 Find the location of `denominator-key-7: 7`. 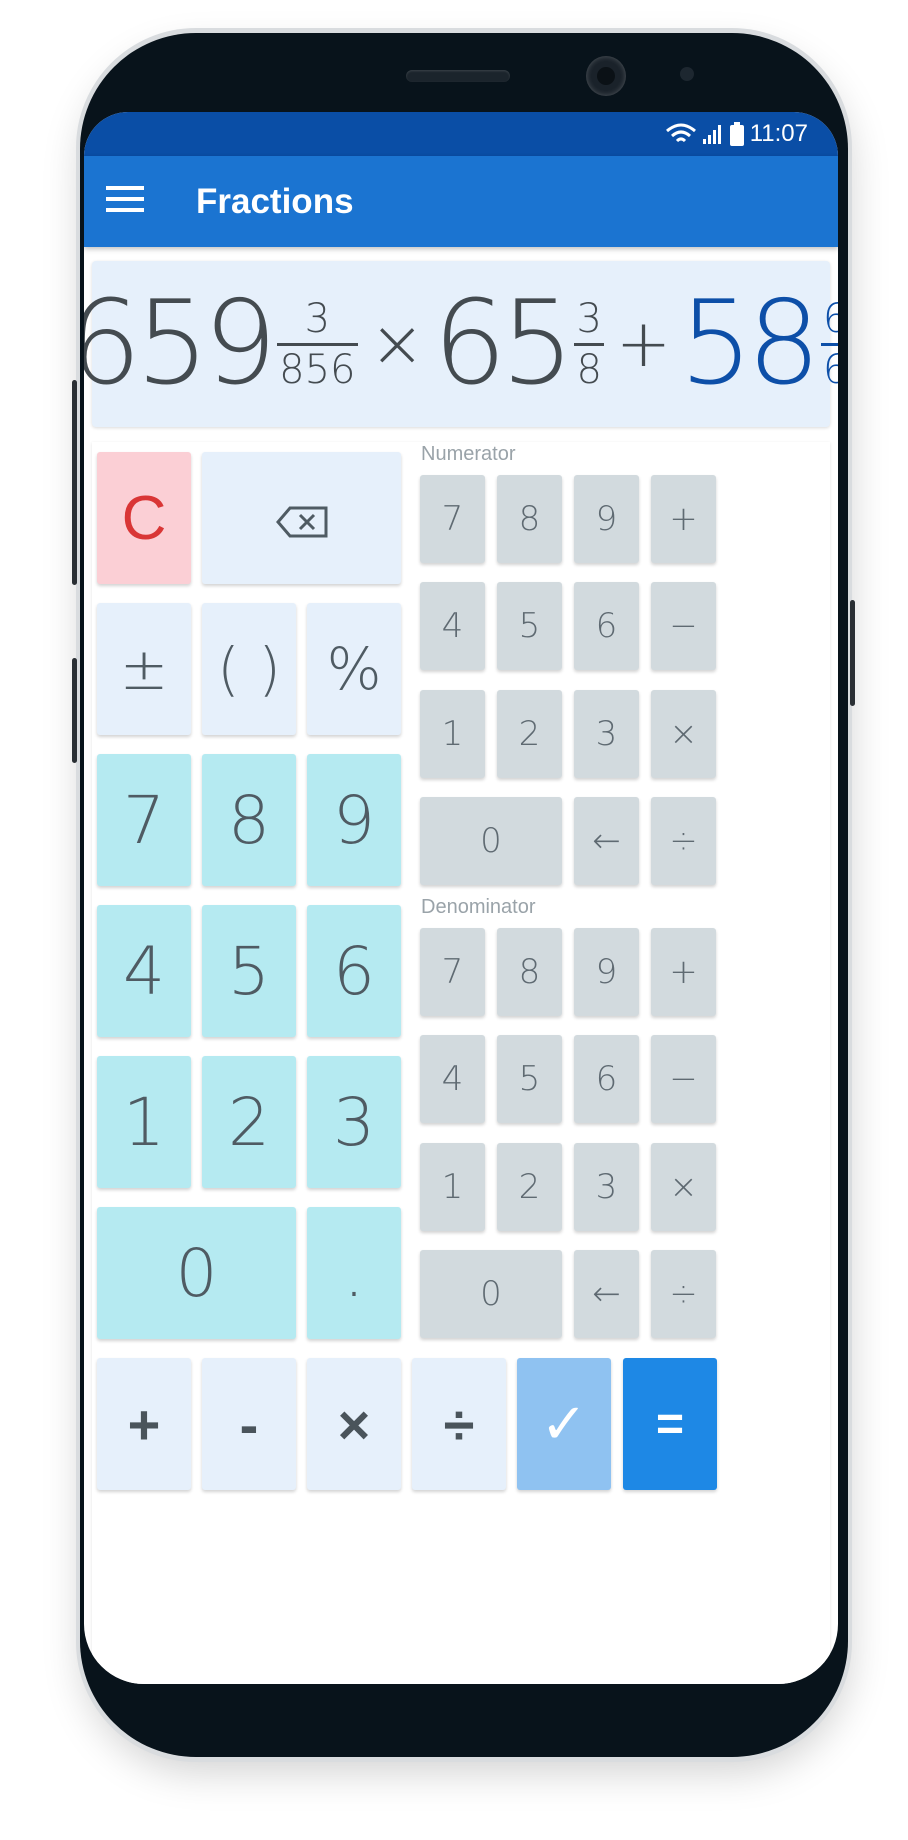

denominator-key-7: 7 is located at coordinates (452, 972).